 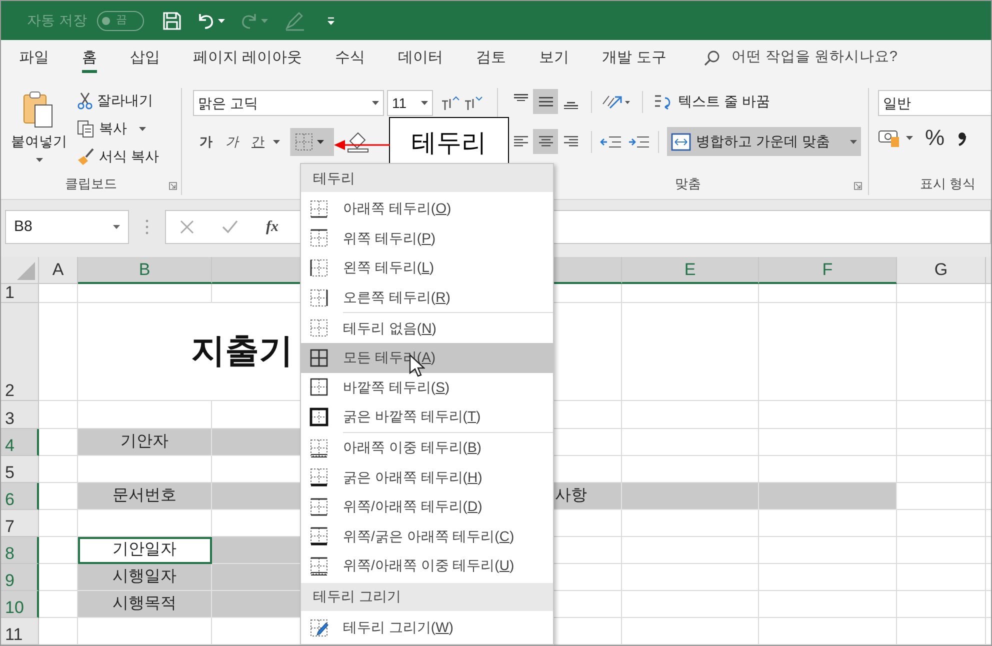 I want to click on group-label: 클립보드, so click(x=91, y=184).